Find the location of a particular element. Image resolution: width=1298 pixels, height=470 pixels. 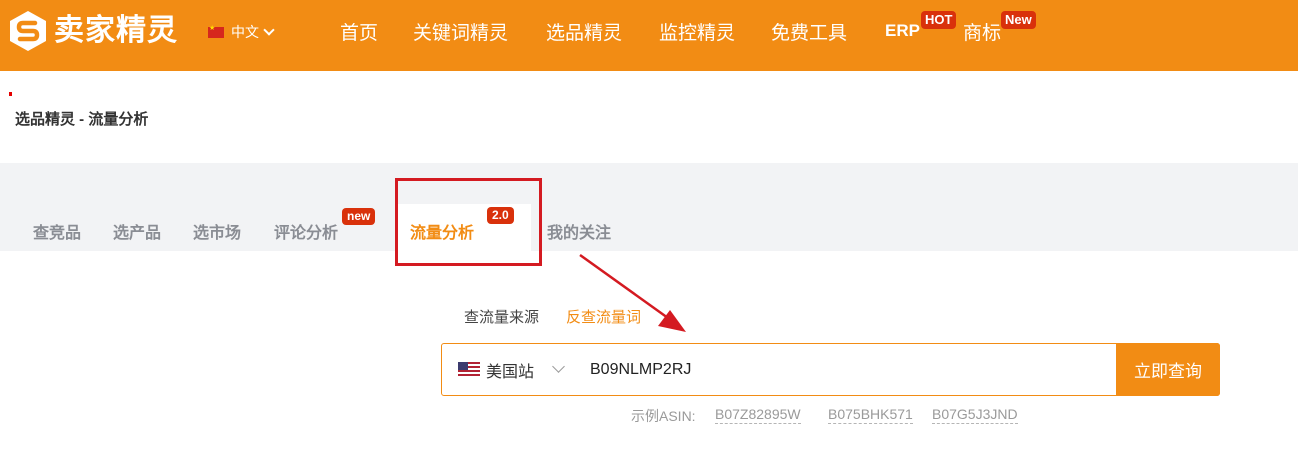

red-marker is located at coordinates (10, 94).